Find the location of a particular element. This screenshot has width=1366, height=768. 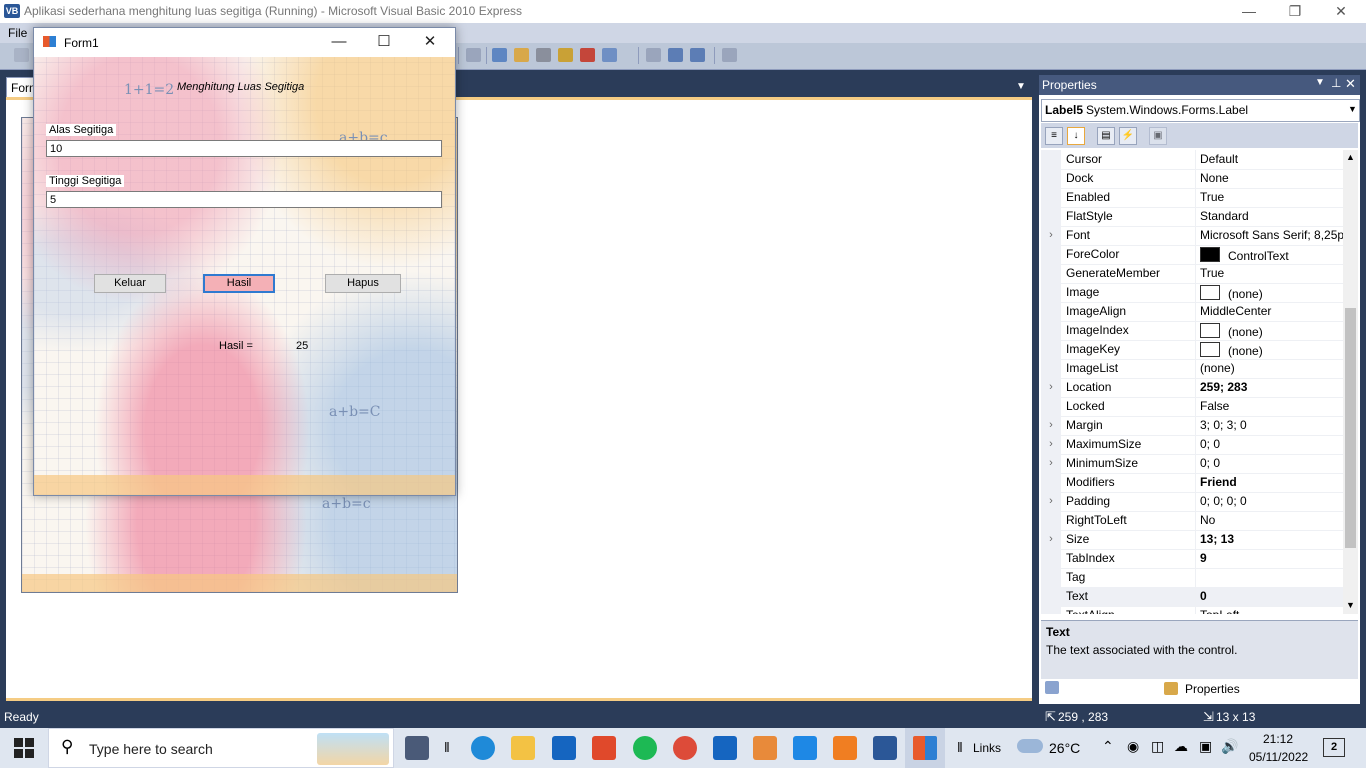

toolbar-step-icon is located at coordinates (653, 55).